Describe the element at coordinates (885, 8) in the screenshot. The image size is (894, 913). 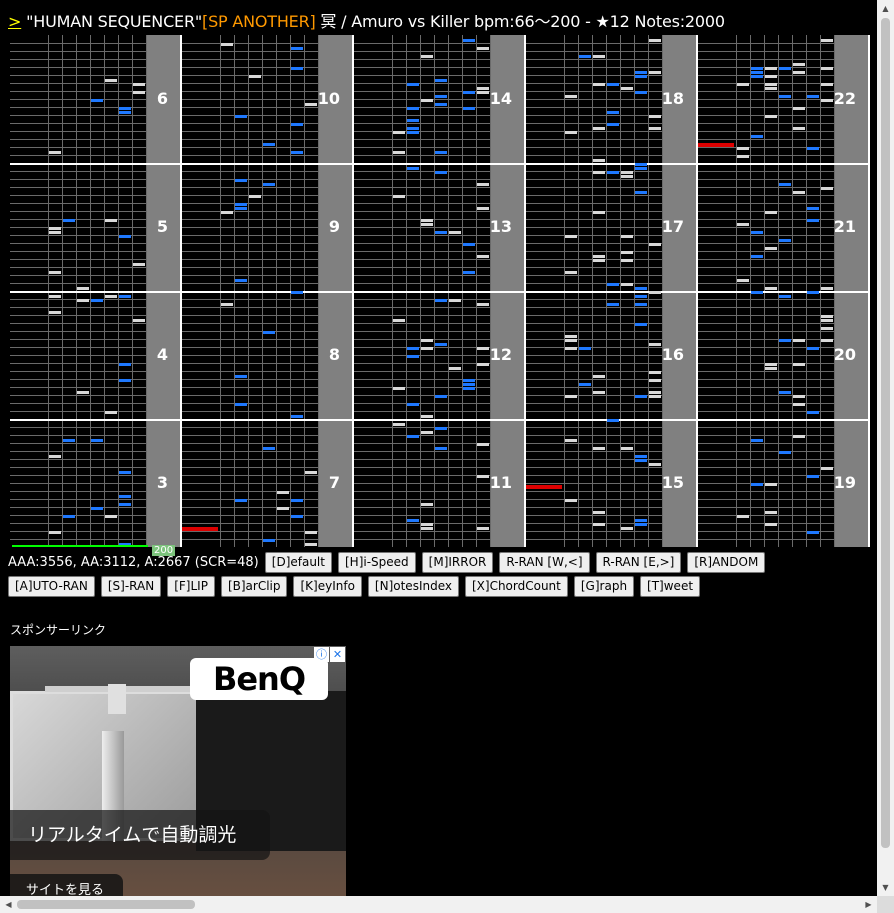
I see `scroll-up-icon: ▲` at that location.